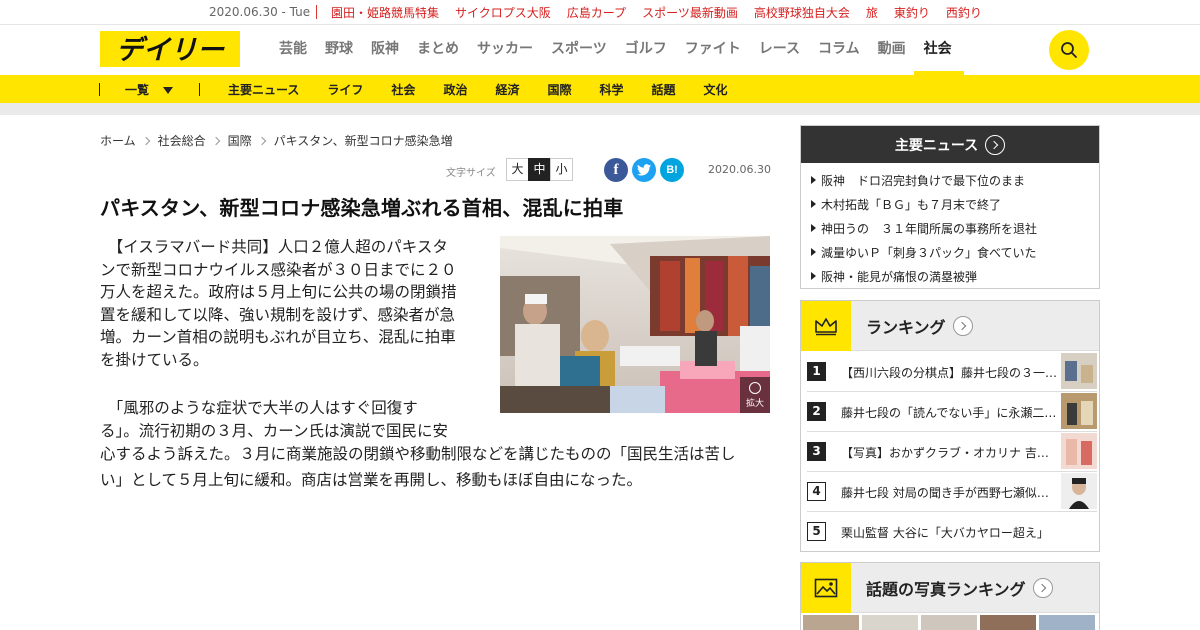  Describe the element at coordinates (611, 89) in the screenshot. I see `category-link: 科学` at that location.